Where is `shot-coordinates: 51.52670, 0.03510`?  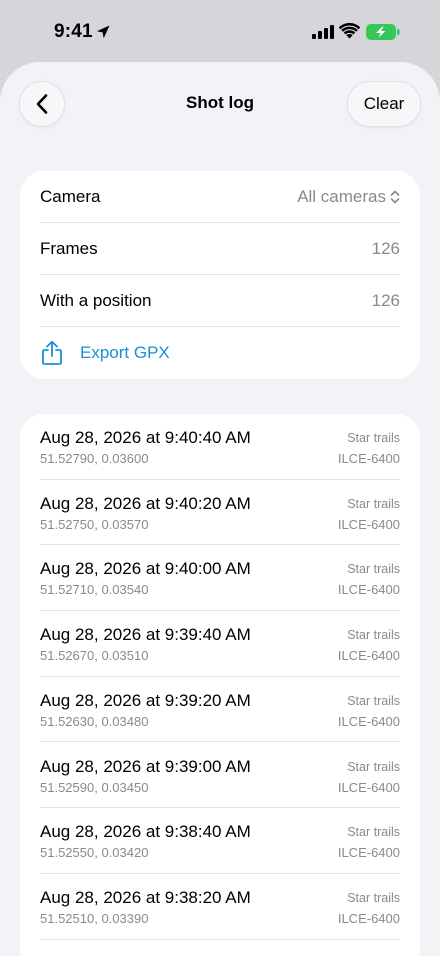
shot-coordinates: 51.52670, 0.03510 is located at coordinates (94, 656).